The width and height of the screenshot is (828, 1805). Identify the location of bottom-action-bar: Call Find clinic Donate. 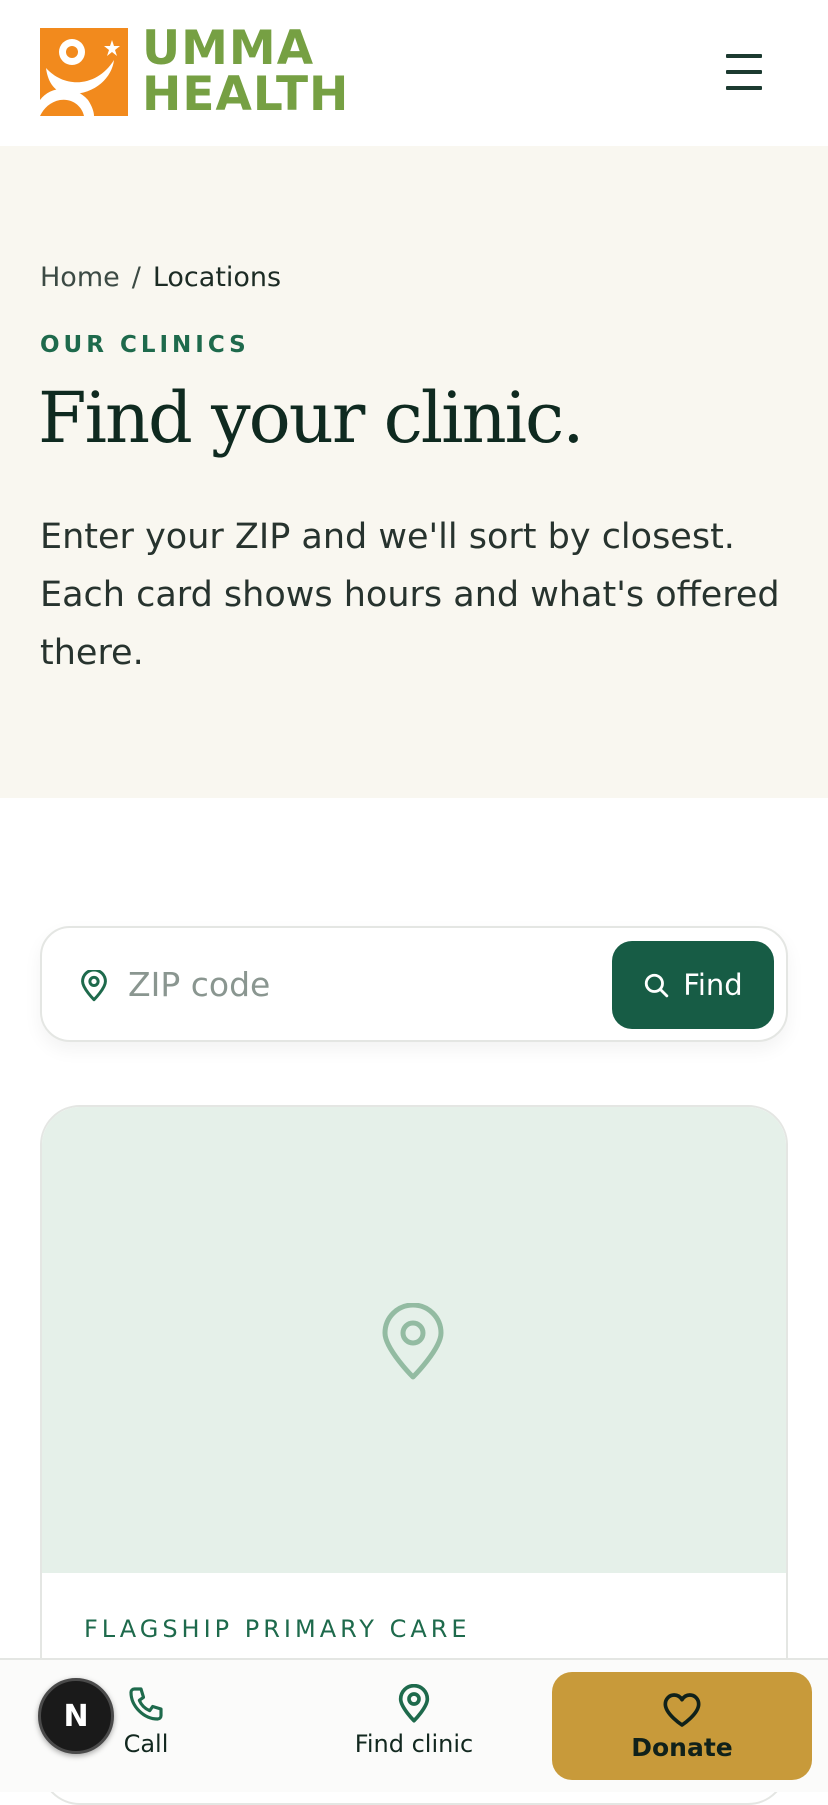
(414, 1725).